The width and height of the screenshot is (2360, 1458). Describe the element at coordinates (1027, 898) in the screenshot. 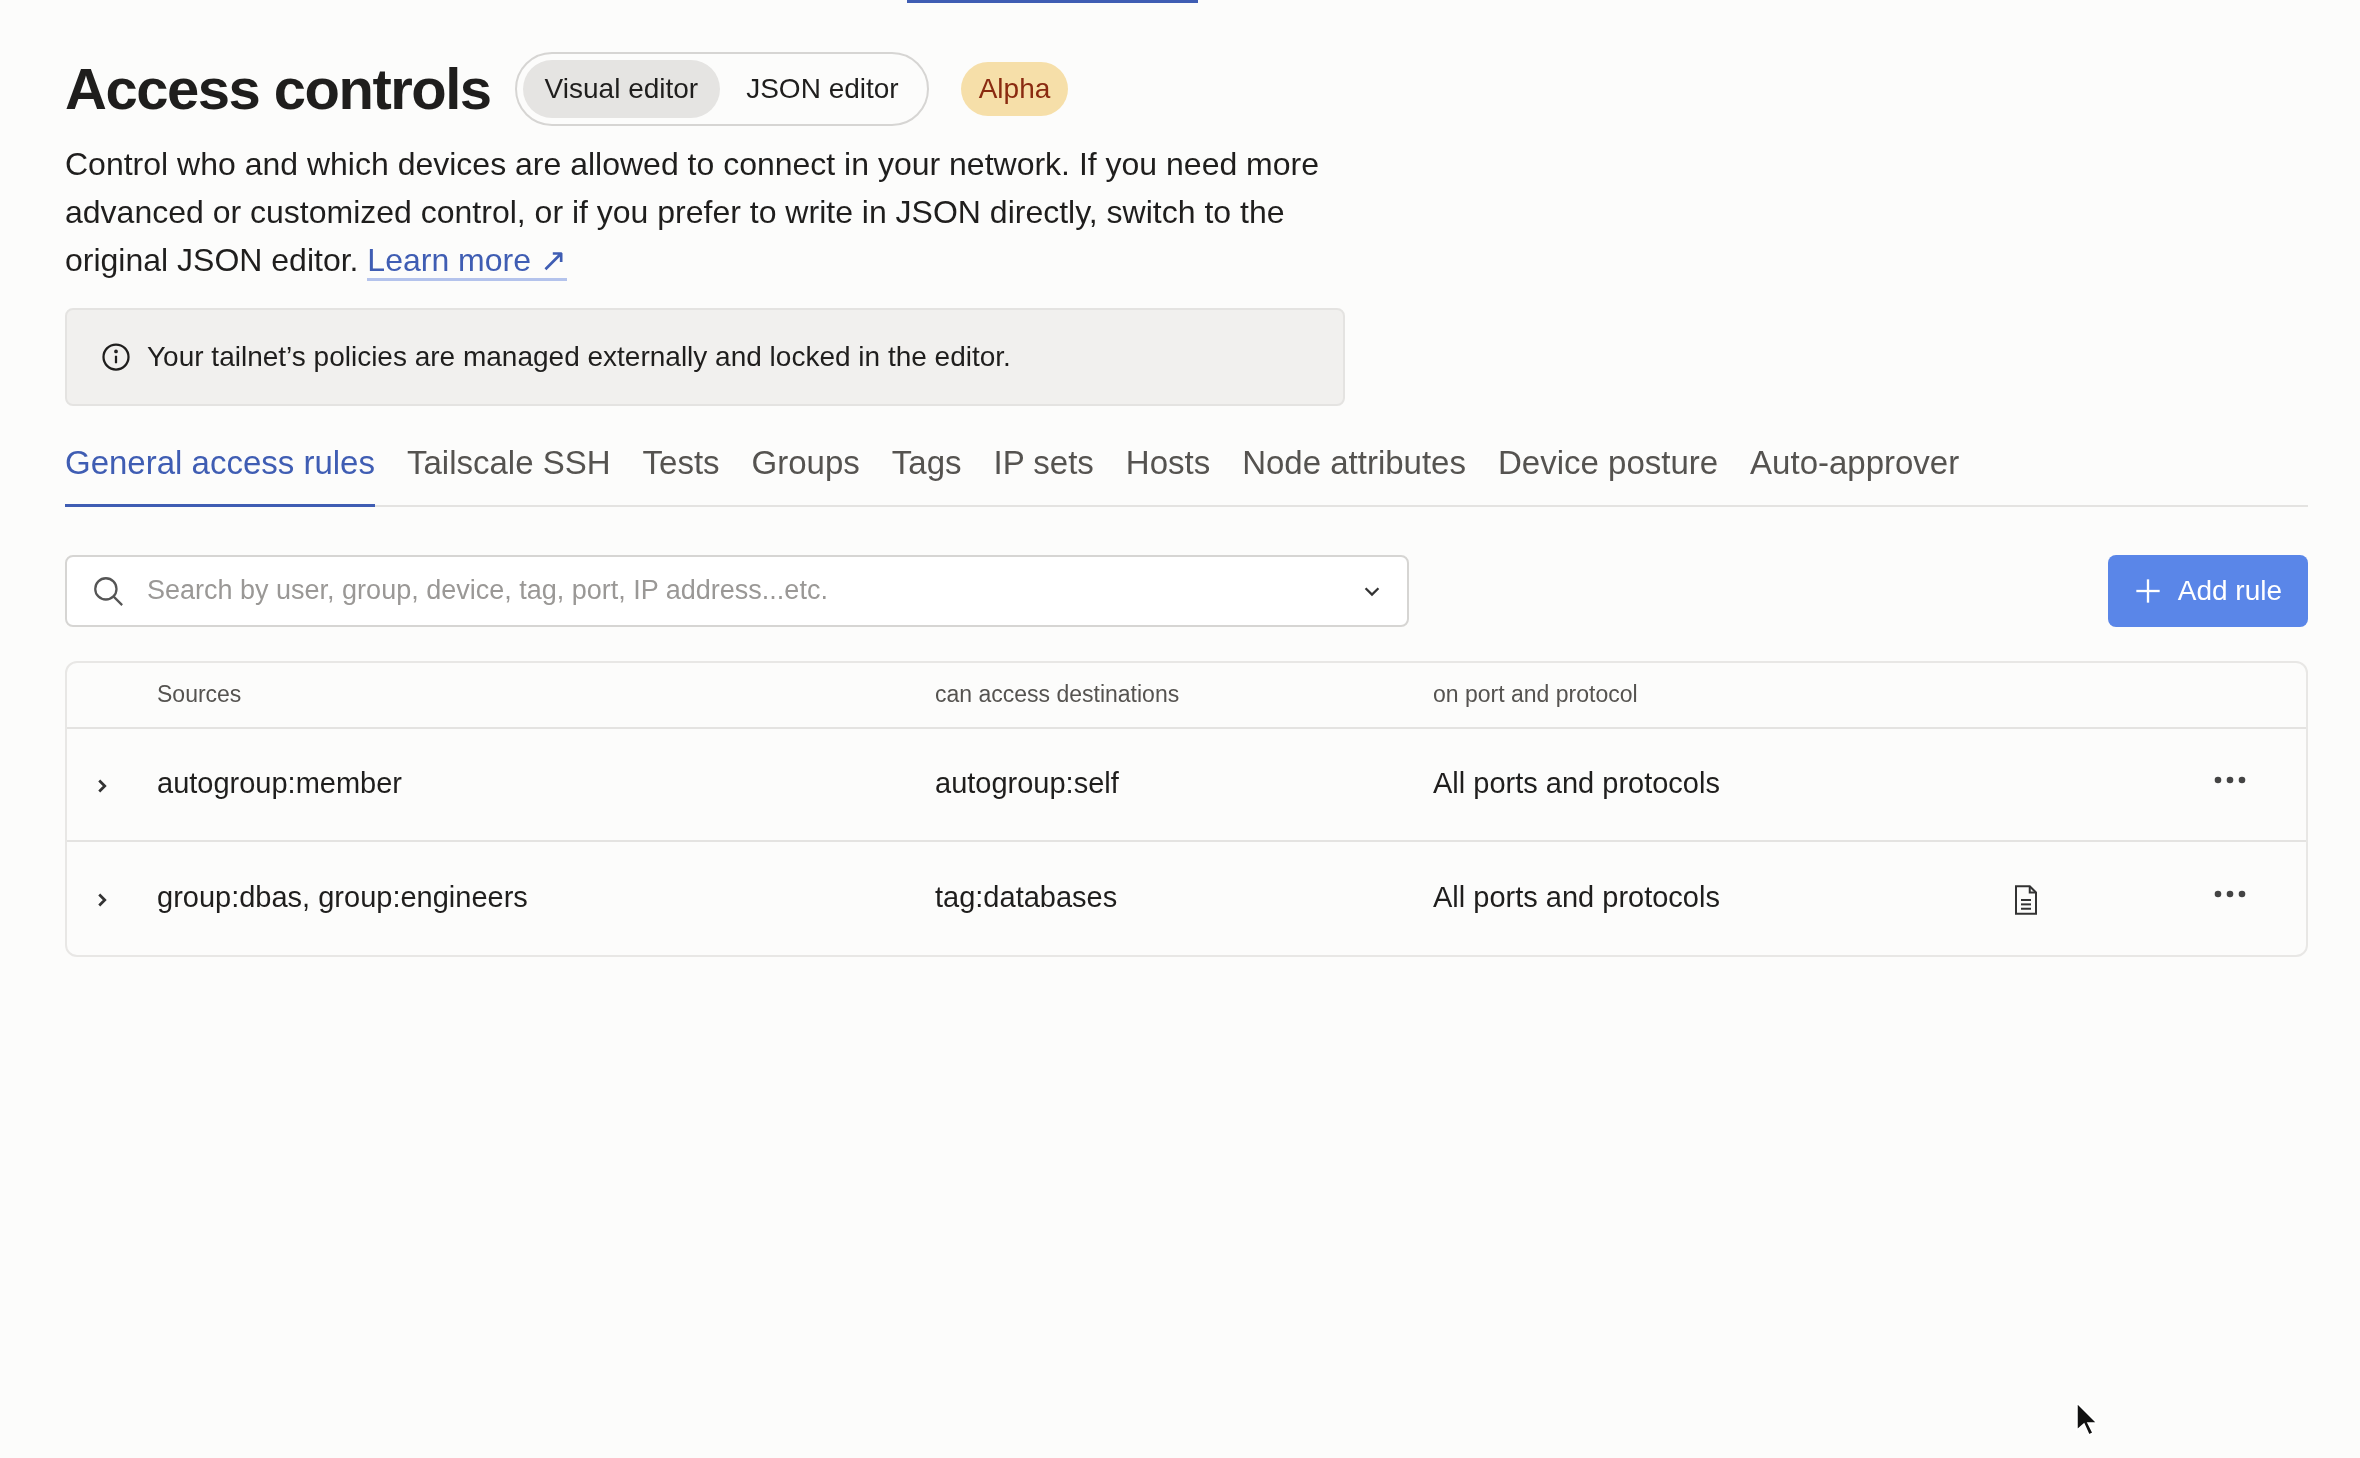

I see `table-cell-text: tag:databases` at that location.